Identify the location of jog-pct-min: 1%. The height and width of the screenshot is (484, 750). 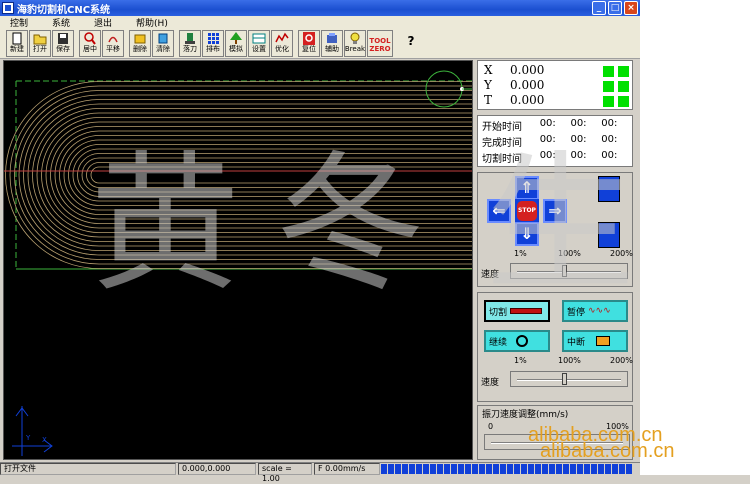
(520, 253).